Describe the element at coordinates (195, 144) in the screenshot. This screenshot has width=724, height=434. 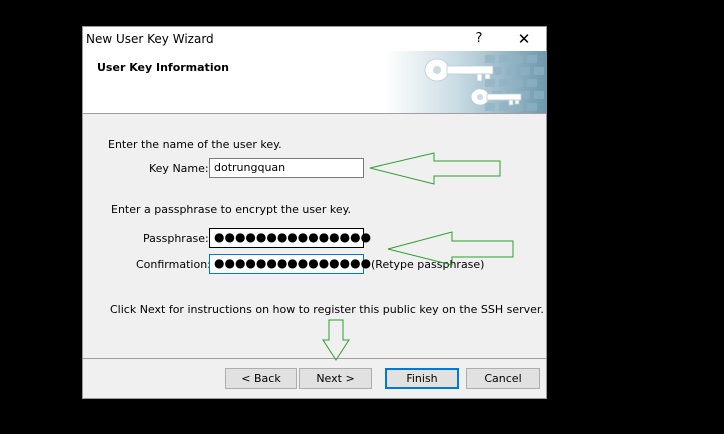
I see `key-name-instruction: Enter the name of the user key.` at that location.